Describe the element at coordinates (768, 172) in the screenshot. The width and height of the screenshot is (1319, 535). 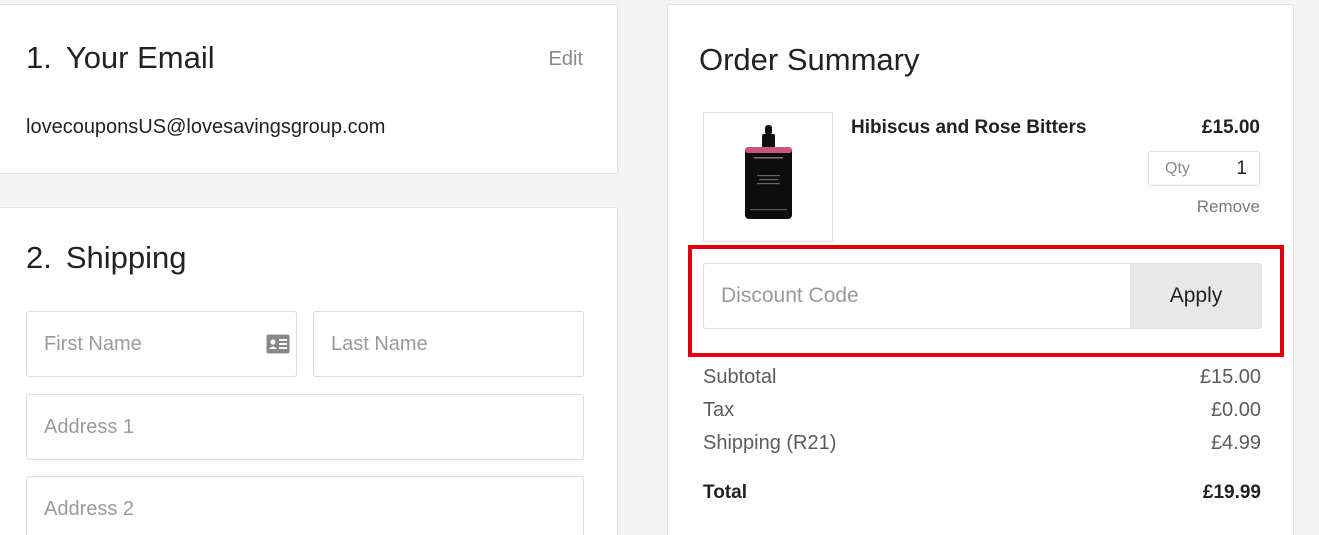
I see `bottle-product-image` at that location.